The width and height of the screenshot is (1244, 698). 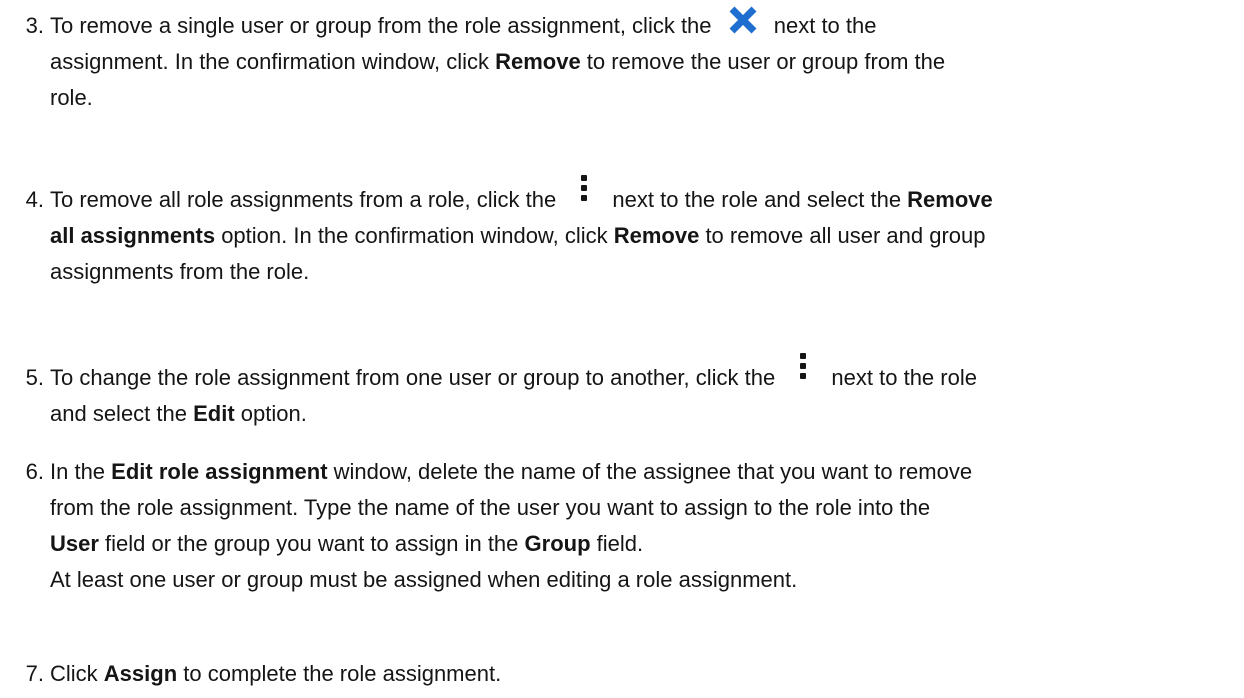 I want to click on close-icon, so click(x=743, y=20).